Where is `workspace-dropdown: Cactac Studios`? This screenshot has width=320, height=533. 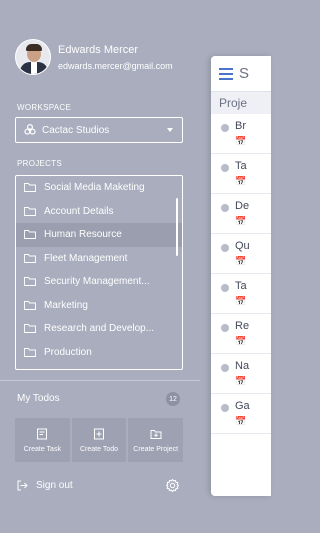
workspace-dropdown: Cactac Studios is located at coordinates (99, 130).